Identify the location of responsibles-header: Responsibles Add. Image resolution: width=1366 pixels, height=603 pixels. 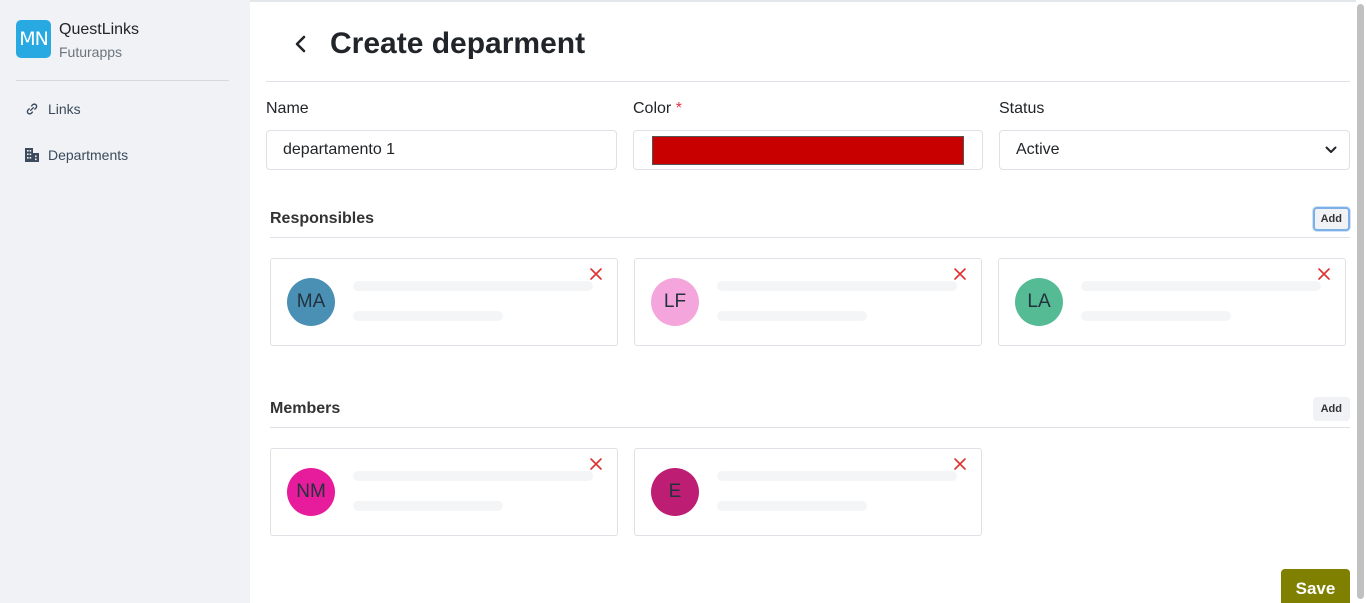
(810, 219).